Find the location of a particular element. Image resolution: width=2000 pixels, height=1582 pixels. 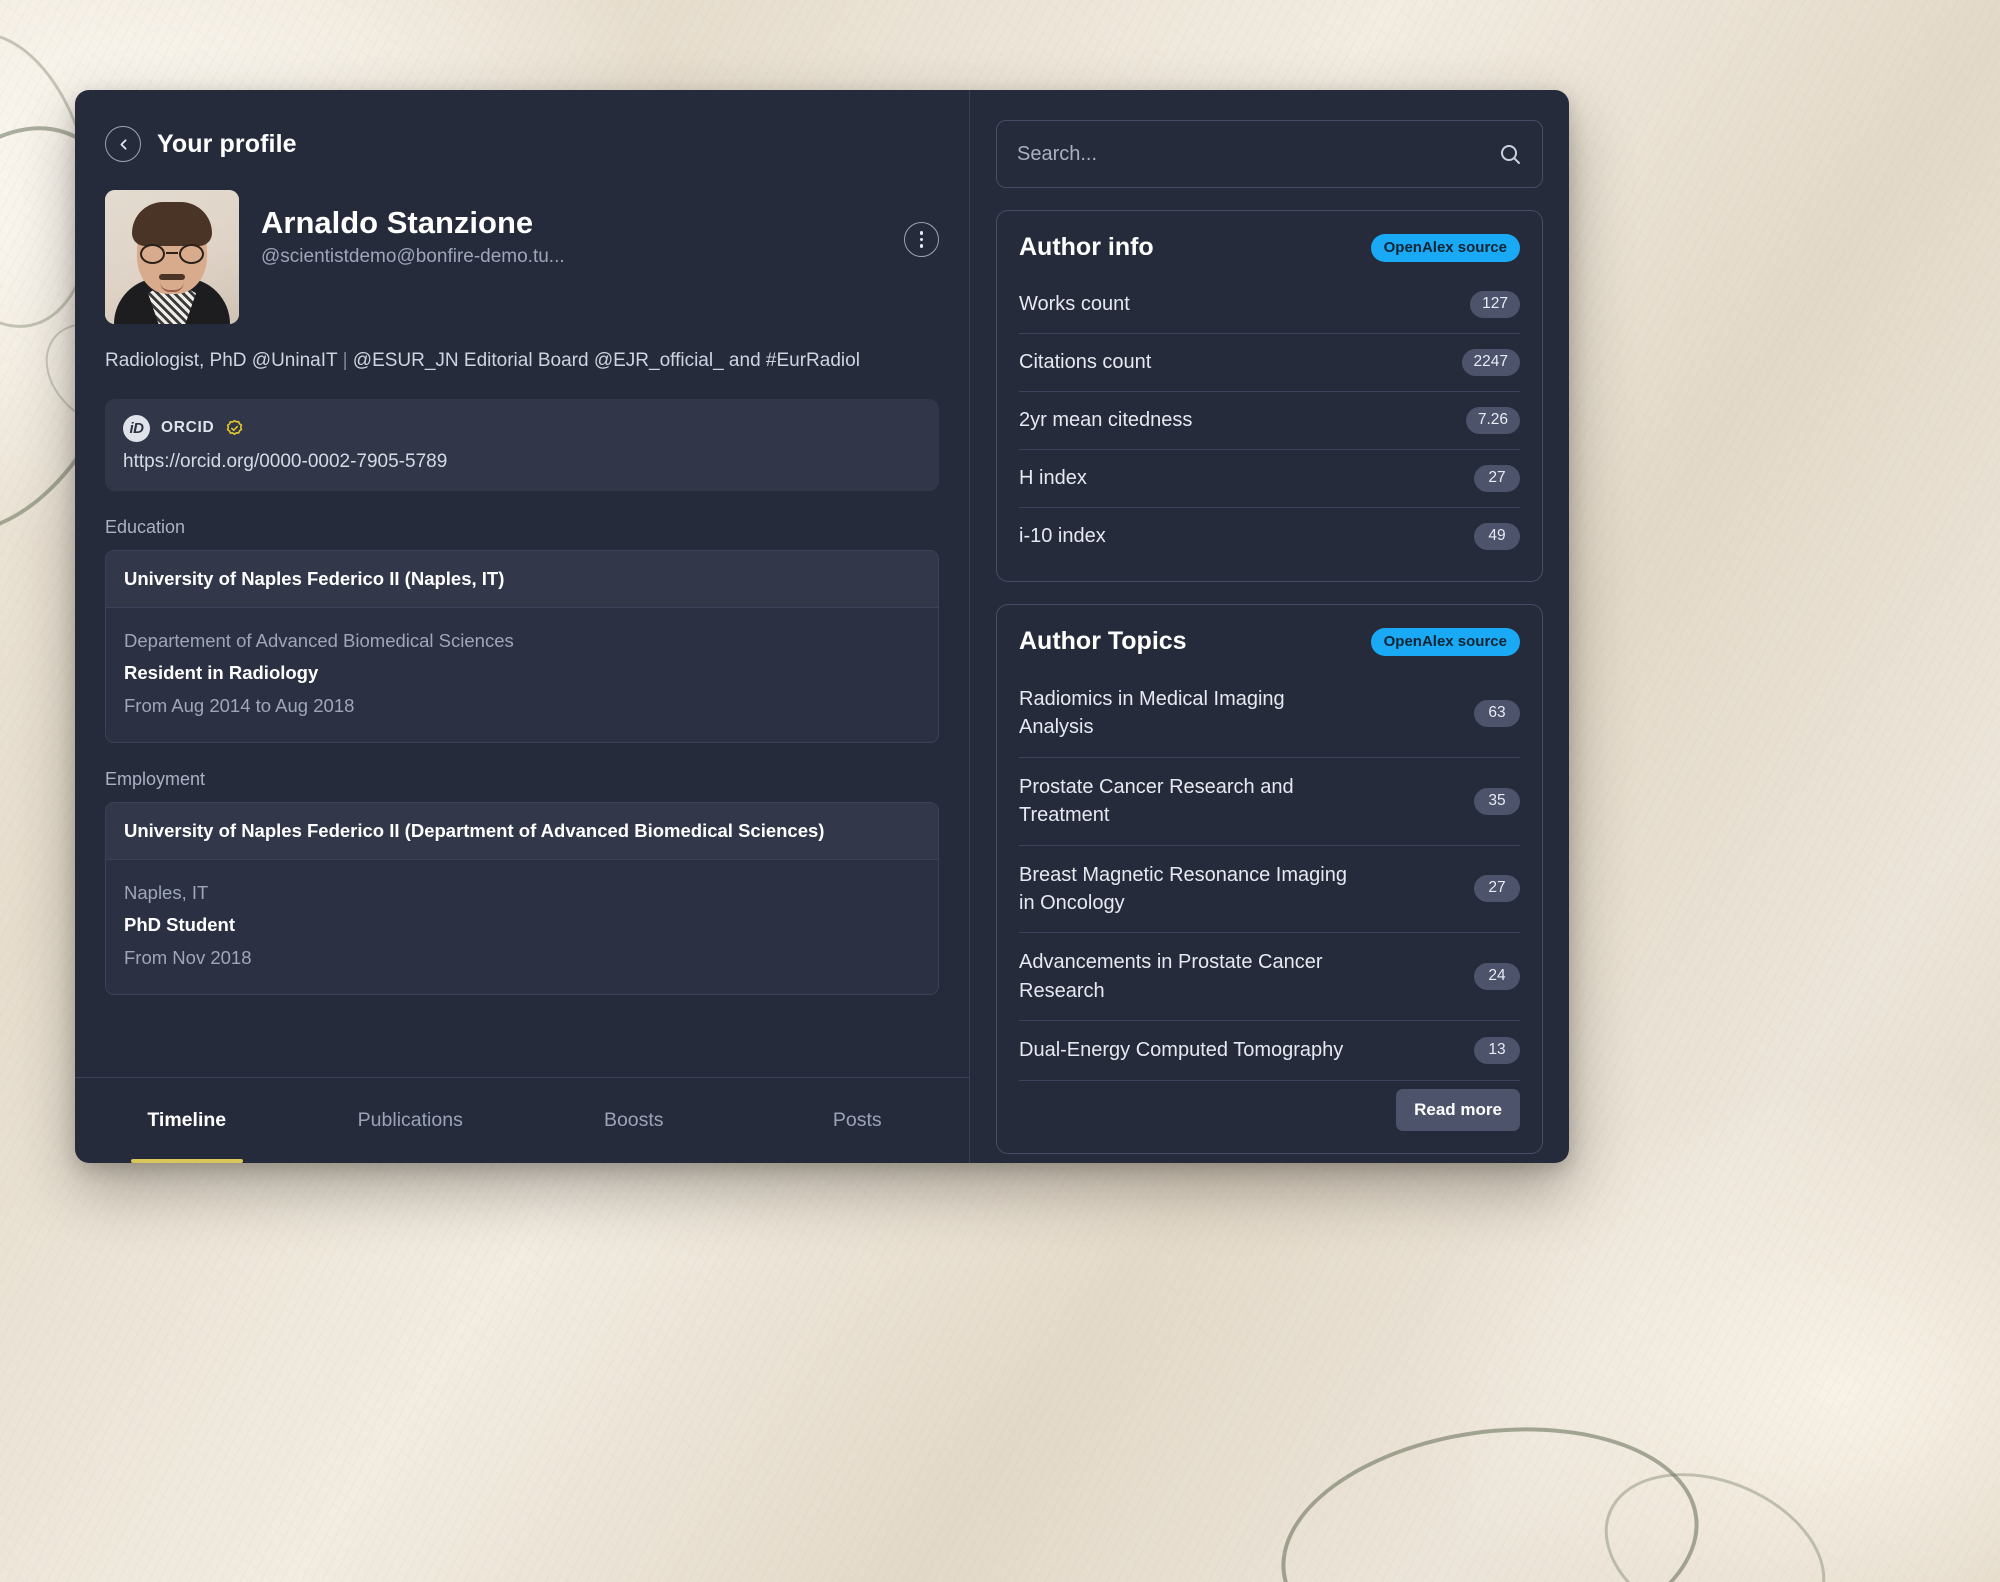

orcid-header: iD ORCID is located at coordinates (522, 428).